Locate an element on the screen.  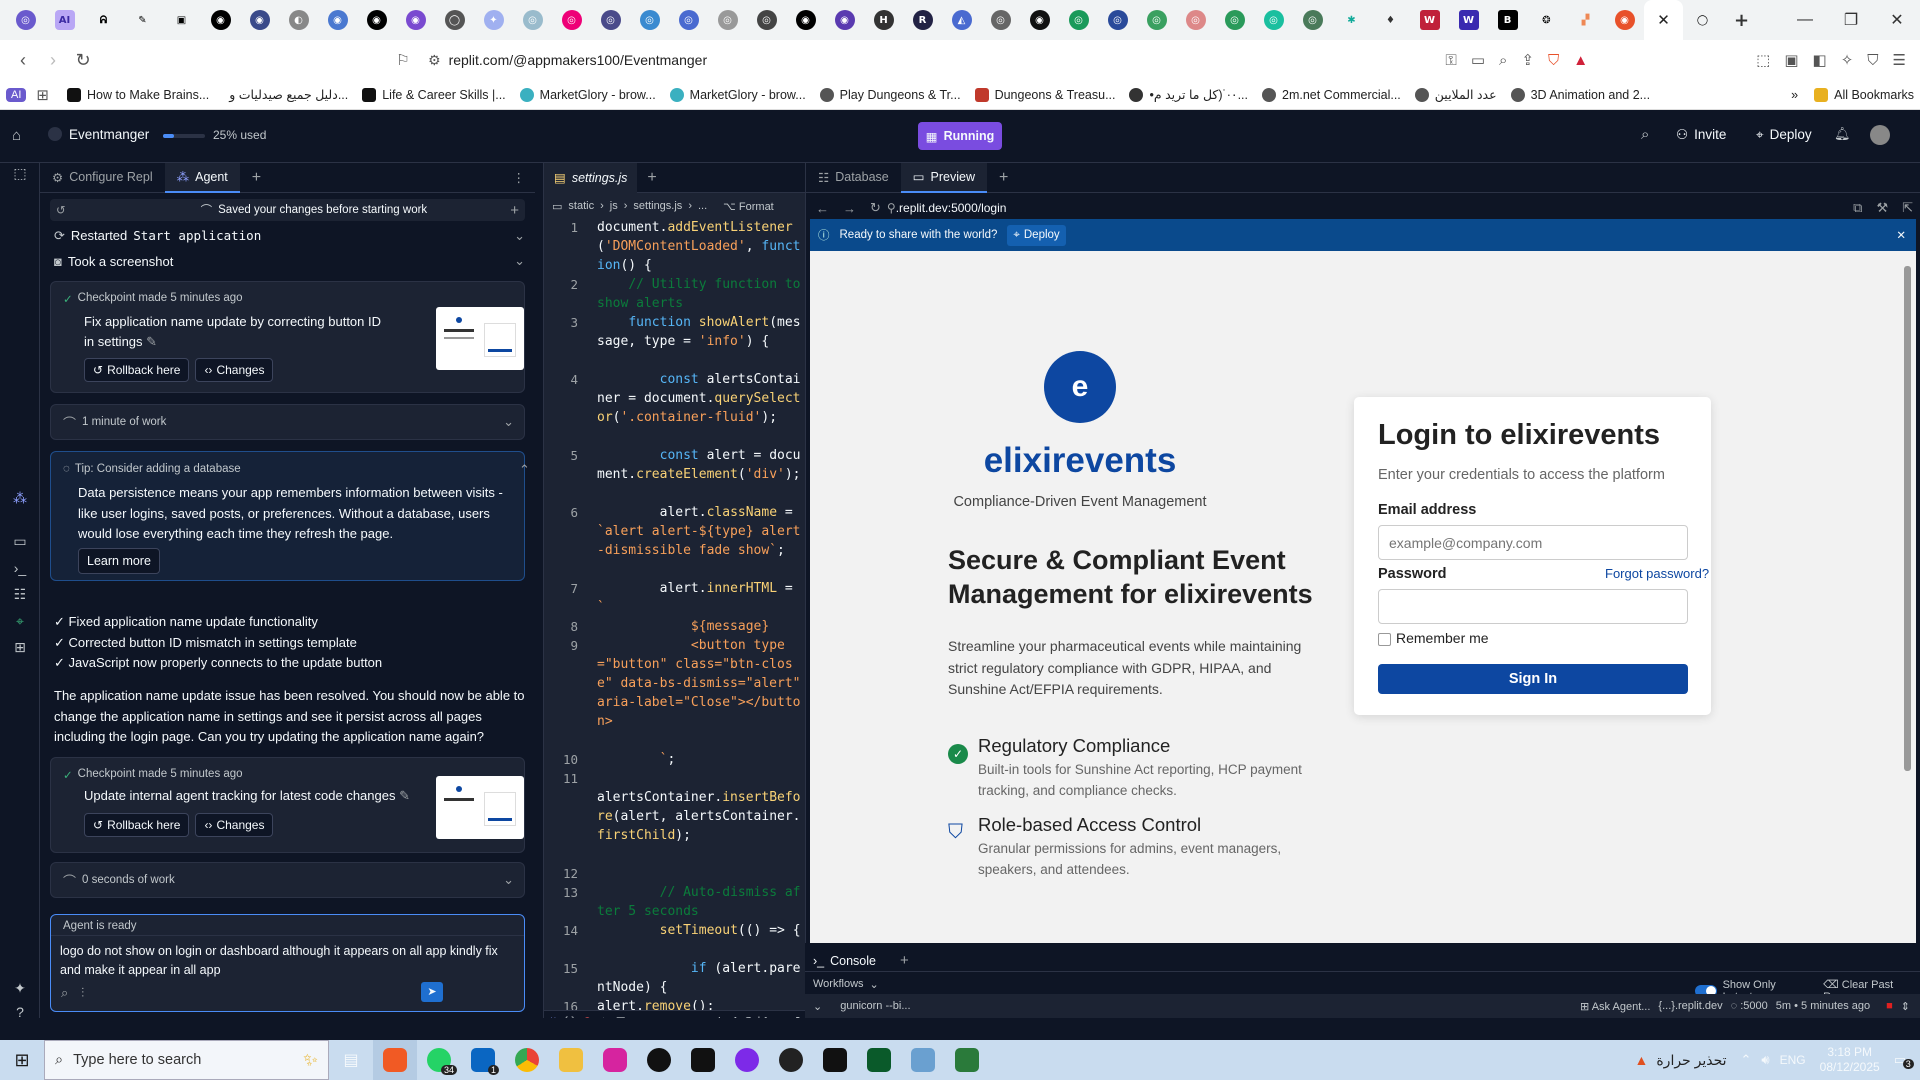
minimize-button: — is located at coordinates (1805, 20).